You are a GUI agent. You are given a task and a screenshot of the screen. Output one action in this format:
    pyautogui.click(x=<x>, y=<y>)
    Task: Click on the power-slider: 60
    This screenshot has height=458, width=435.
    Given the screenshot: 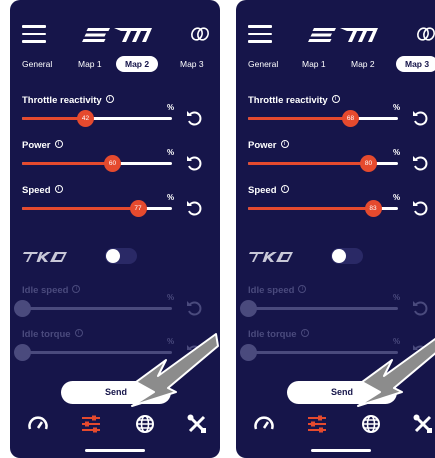 What is the action you would take?
    pyautogui.click(x=97, y=163)
    